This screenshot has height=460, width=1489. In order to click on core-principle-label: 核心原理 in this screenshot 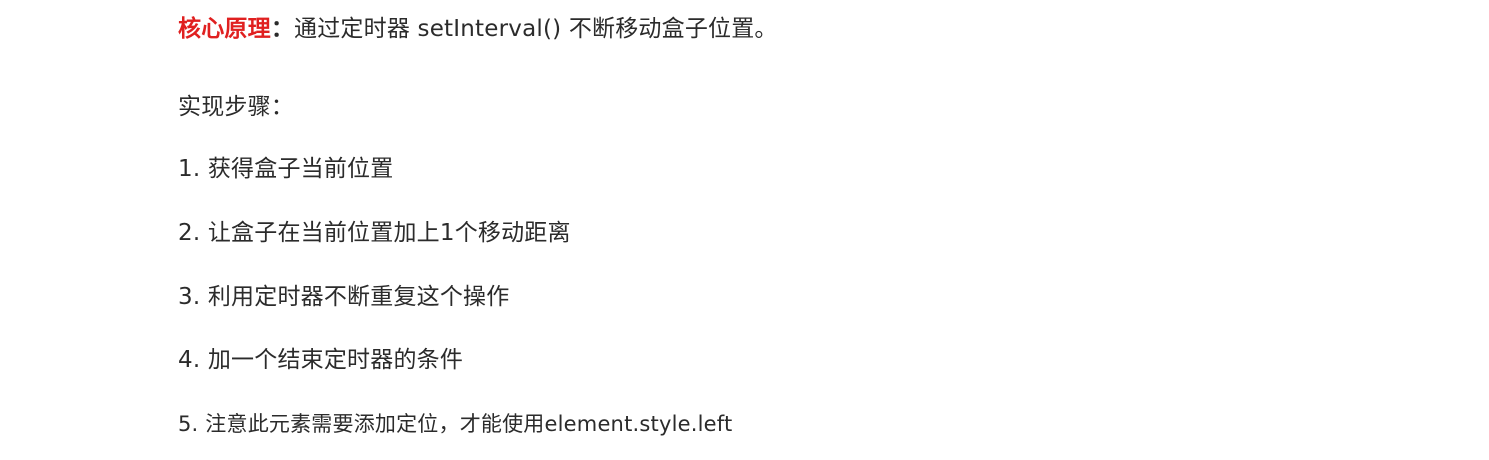, I will do `click(224, 29)`.